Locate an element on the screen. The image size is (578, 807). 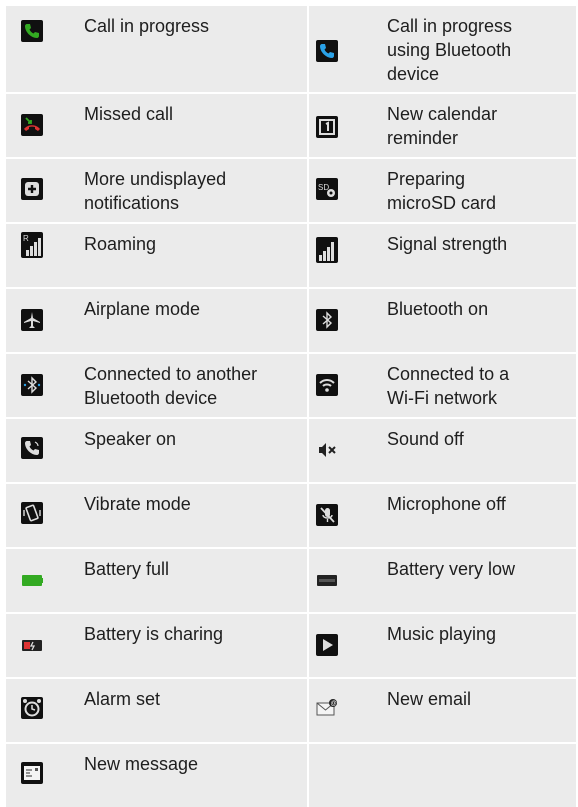
description-cell: Speaker on is located at coordinates (189, 450).